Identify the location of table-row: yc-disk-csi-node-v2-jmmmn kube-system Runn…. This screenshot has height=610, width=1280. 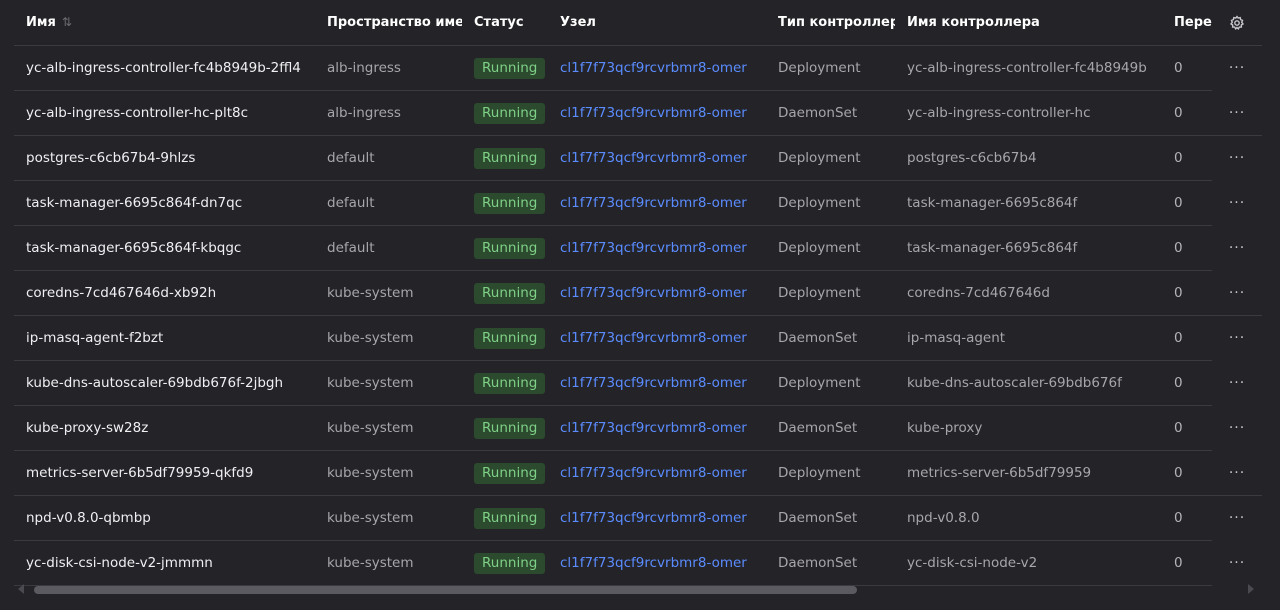
(613, 563).